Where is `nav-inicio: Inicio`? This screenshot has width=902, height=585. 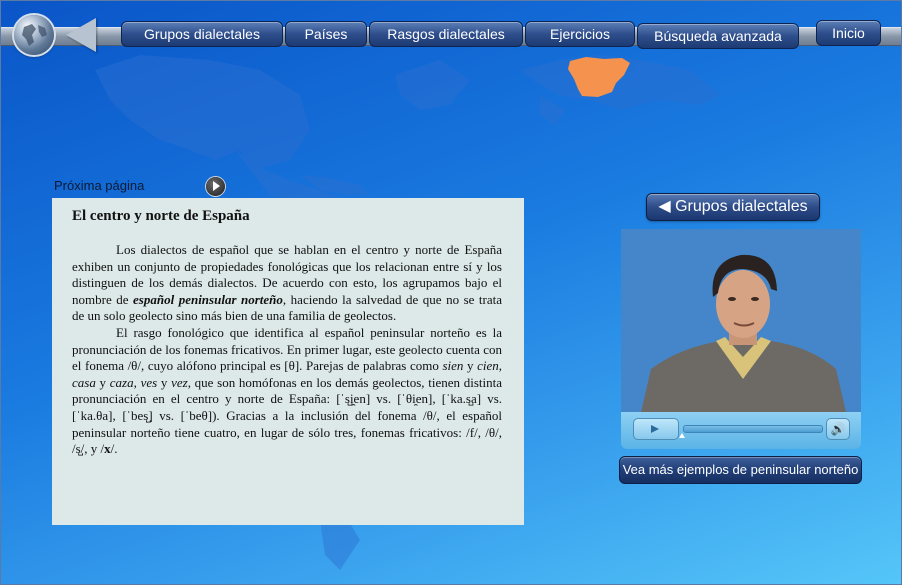 nav-inicio: Inicio is located at coordinates (848, 33).